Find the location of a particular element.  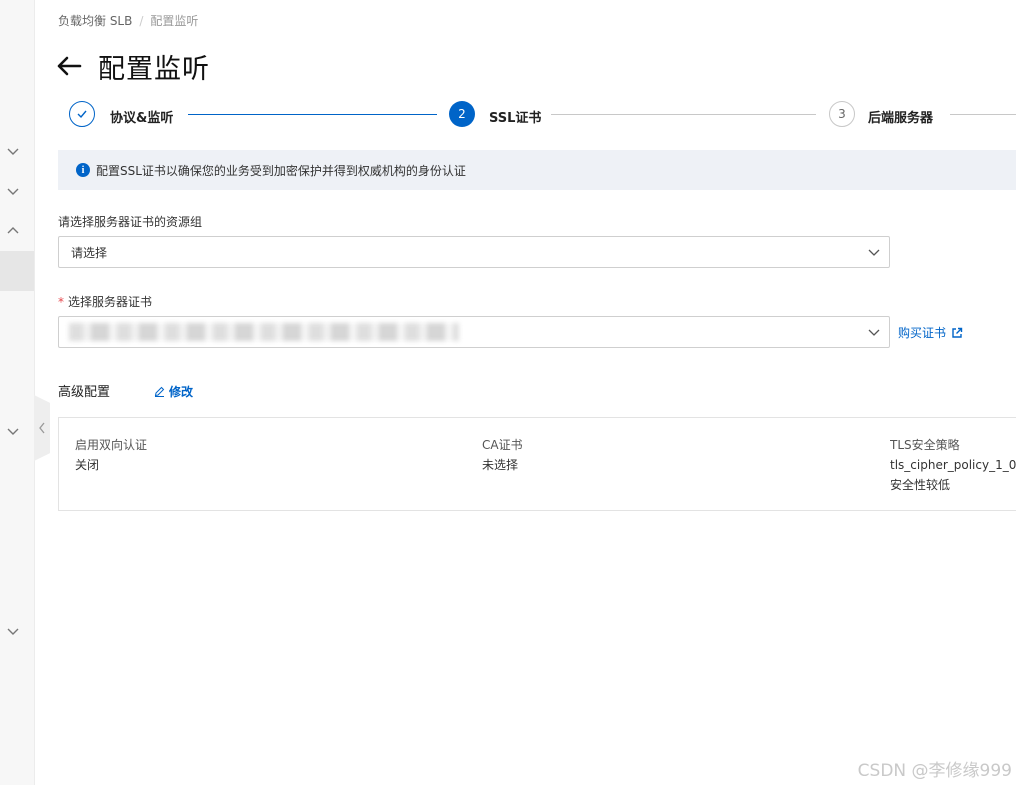

breadcrumb-current: 配置监听 is located at coordinates (174, 21).